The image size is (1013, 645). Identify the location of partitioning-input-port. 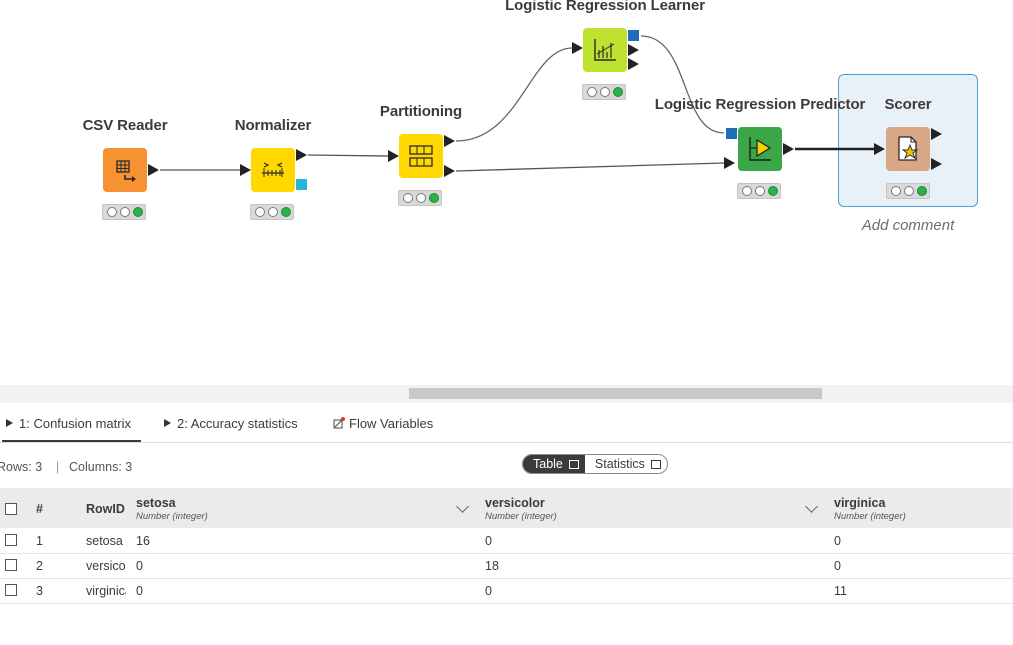
(393, 156).